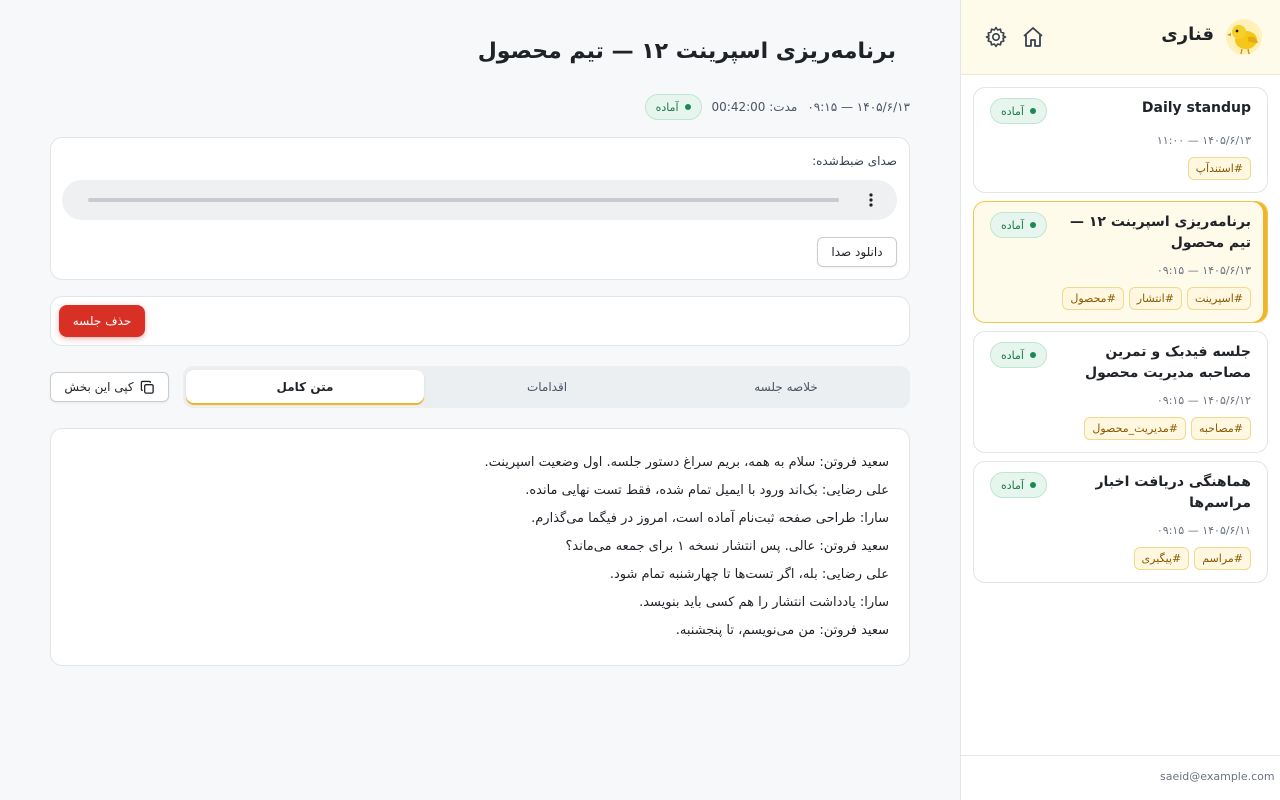 This screenshot has width=1280, height=800. What do you see at coordinates (1203, 530) in the screenshot?
I see `meeting-date: ۱۴۰۵/۶/۱۱ — ۰۹:۱۵` at bounding box center [1203, 530].